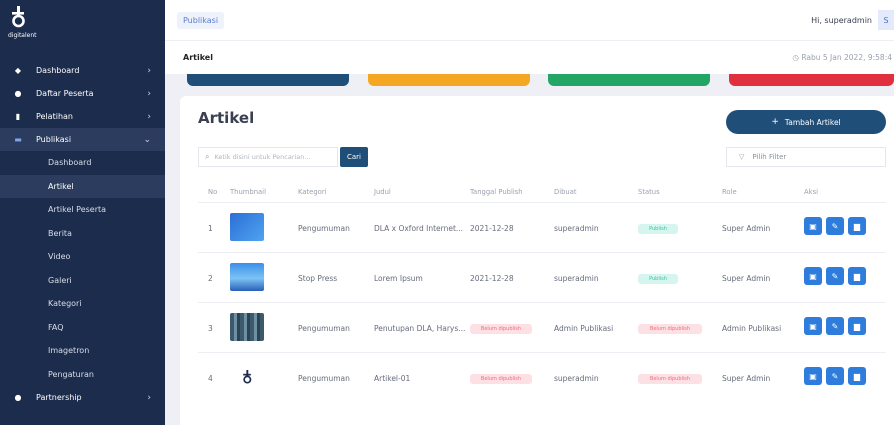 This screenshot has width=894, height=425. I want to click on sidebar-sub-dashboard: Dashboard, so click(82, 163).